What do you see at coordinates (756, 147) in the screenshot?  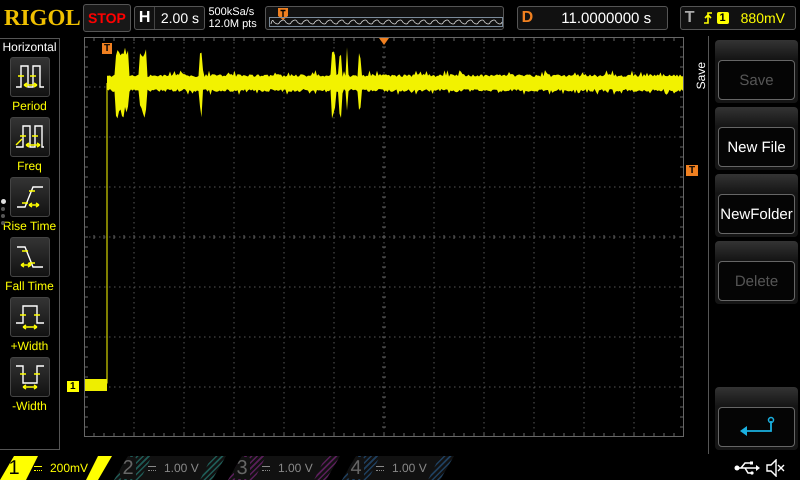 I see `softkey-button: New File` at bounding box center [756, 147].